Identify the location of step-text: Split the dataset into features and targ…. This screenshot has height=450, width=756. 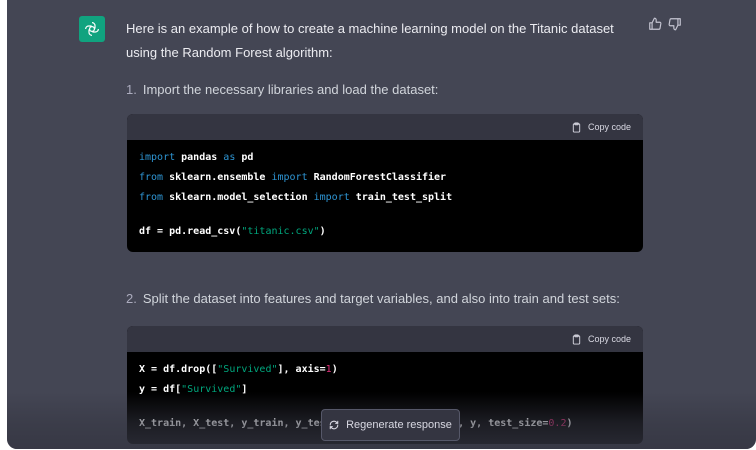
(381, 298).